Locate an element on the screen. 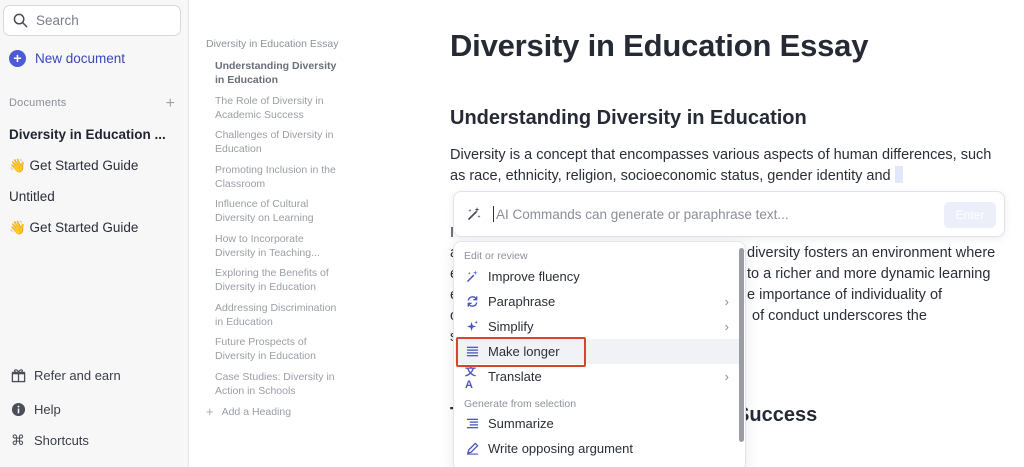  document-title: Diversity in Education Essay is located at coordinates (659, 46).